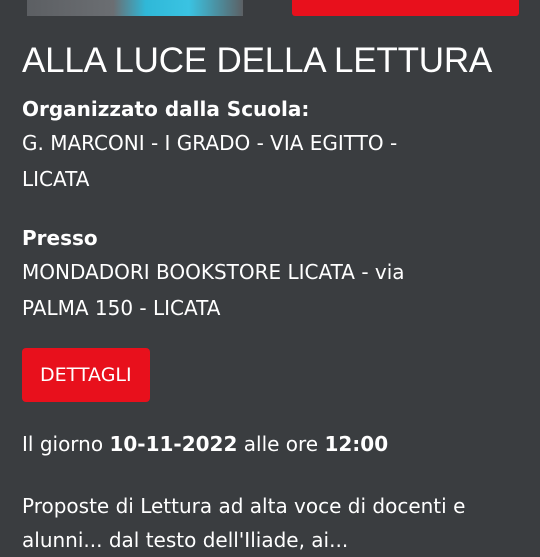  I want to click on top-strip, so click(270, 9).